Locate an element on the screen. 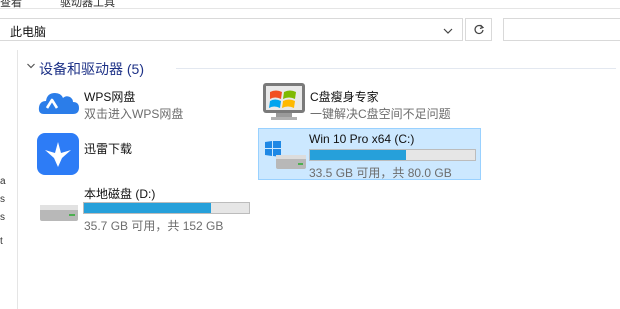  item-c-drive-cleaner: C盘瘦身专家 一键解决C盘空间不足问题 is located at coordinates (388, 102).